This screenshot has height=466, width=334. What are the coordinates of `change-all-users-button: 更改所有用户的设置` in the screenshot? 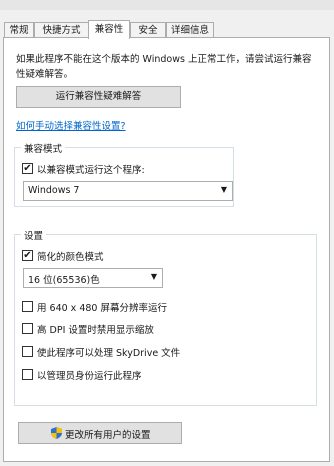 It's located at (100, 433).